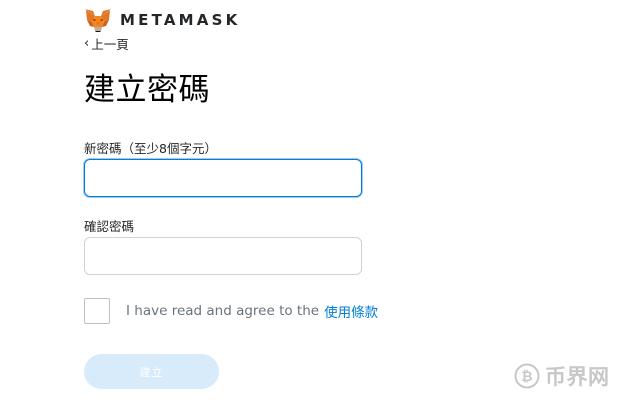 The width and height of the screenshot is (627, 403). I want to click on back-link: ‹ 上一頁, so click(106, 43).